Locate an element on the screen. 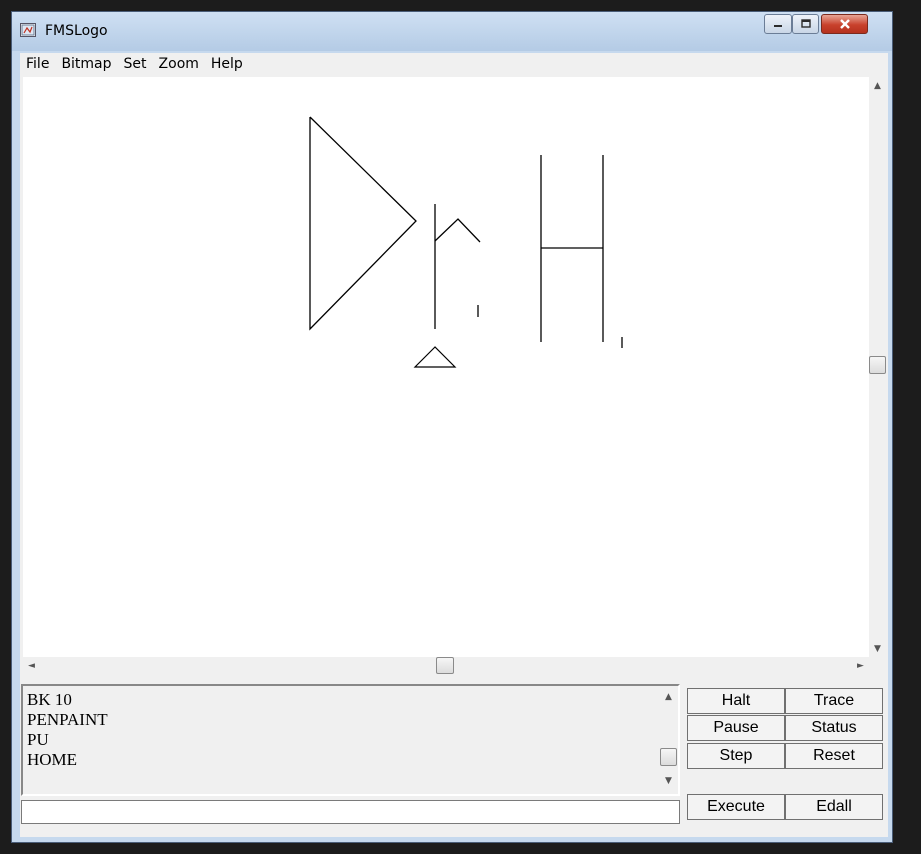  turtle-drawing is located at coordinates (466, 232).